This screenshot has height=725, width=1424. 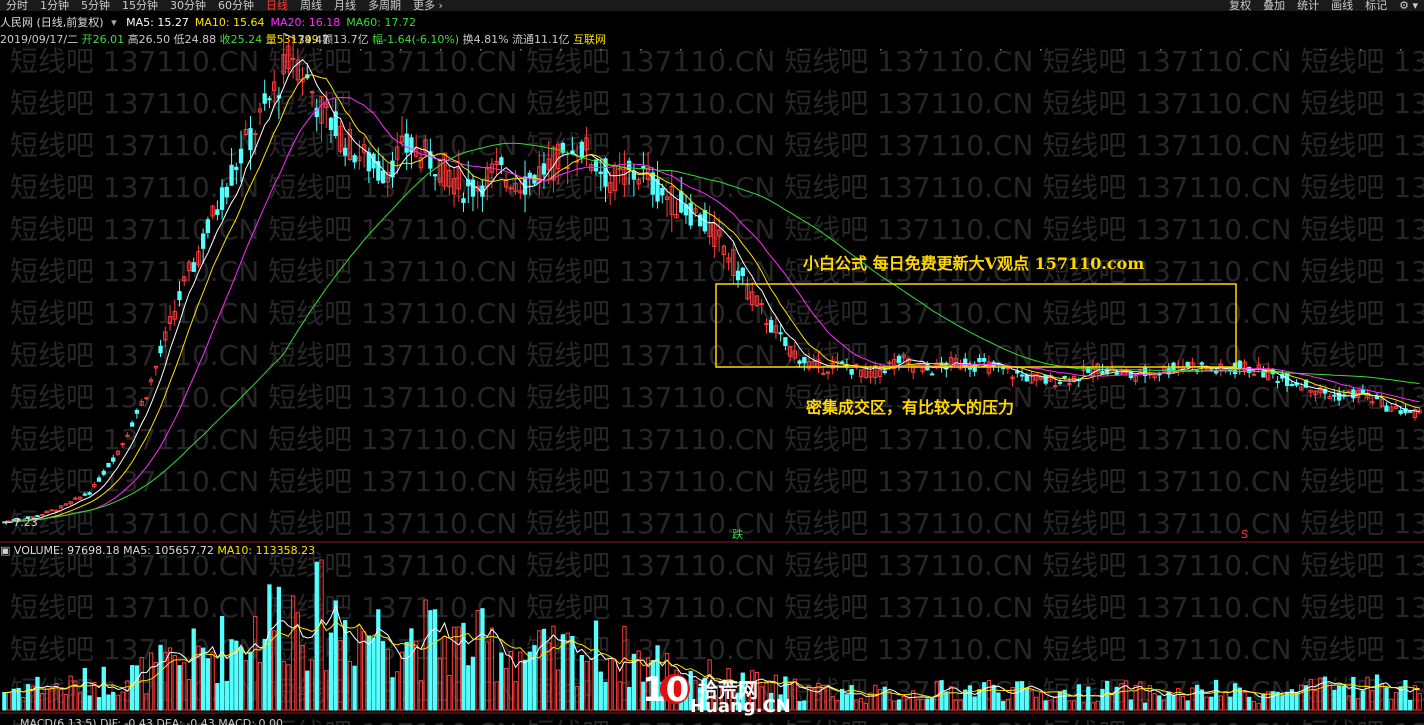 What do you see at coordinates (289, 36) in the screenshot?
I see `high-pointer` at bounding box center [289, 36].